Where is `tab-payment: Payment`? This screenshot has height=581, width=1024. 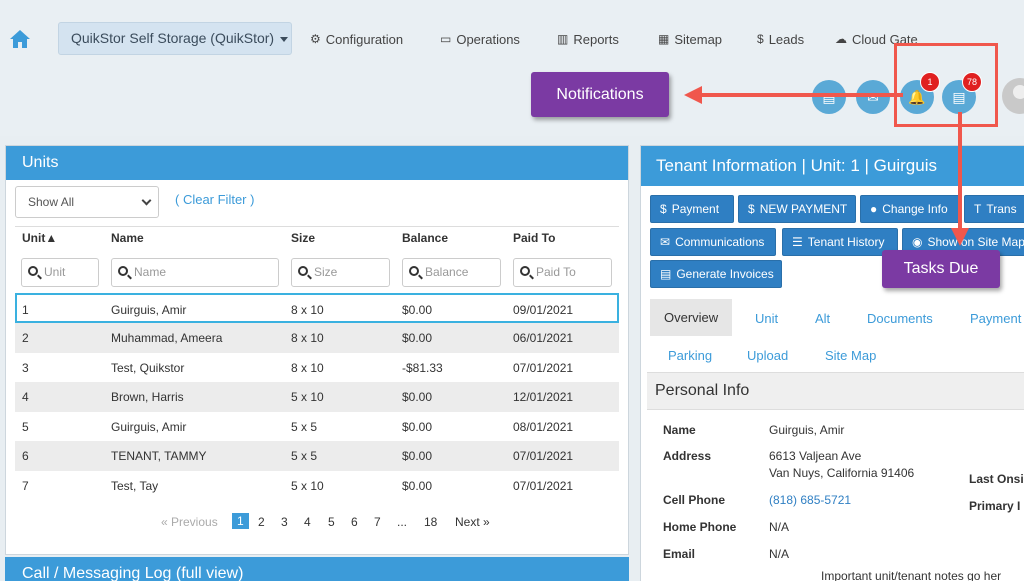 tab-payment: Payment is located at coordinates (995, 318).